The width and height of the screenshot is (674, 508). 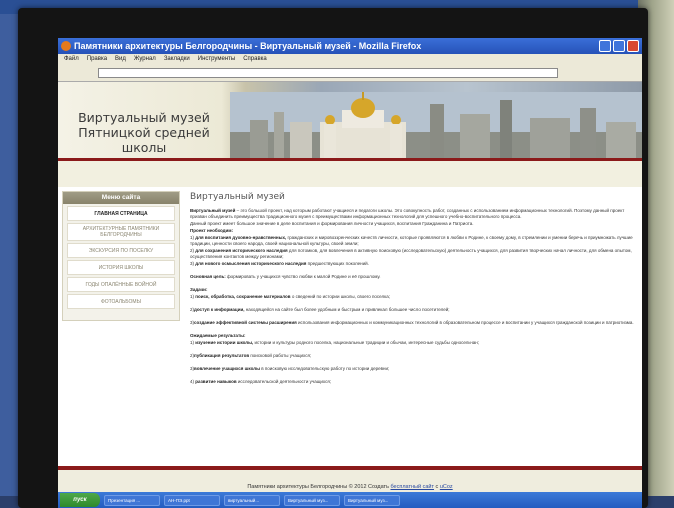 I want to click on menu-item-war-years: ГОДЫ ОПАЛЁННЫЕ ВОЙНОЙ, so click(x=121, y=284).